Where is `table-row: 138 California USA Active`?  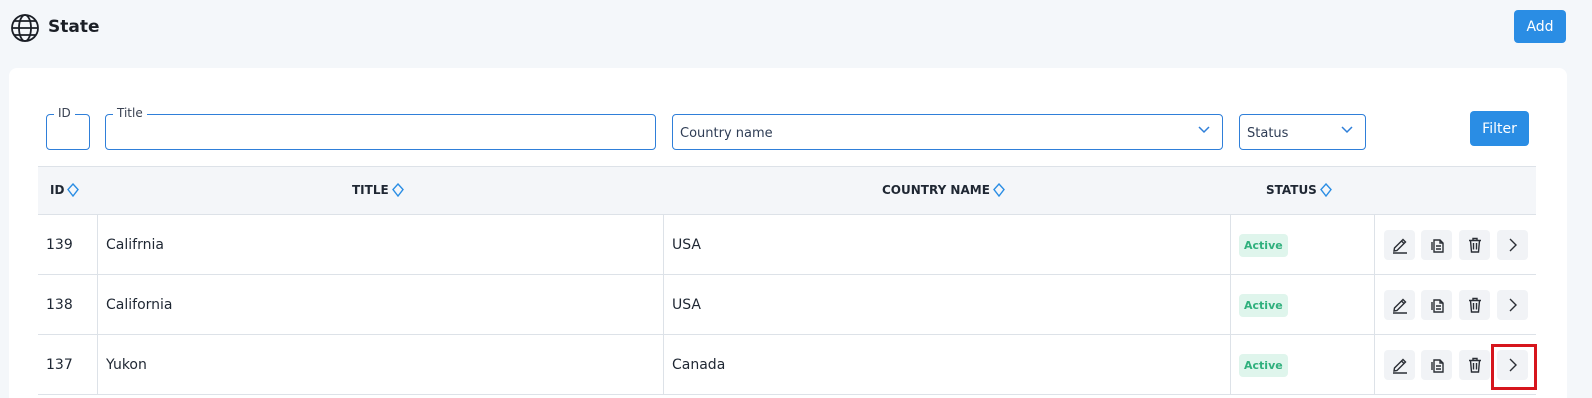 table-row: 138 California USA Active is located at coordinates (787, 305).